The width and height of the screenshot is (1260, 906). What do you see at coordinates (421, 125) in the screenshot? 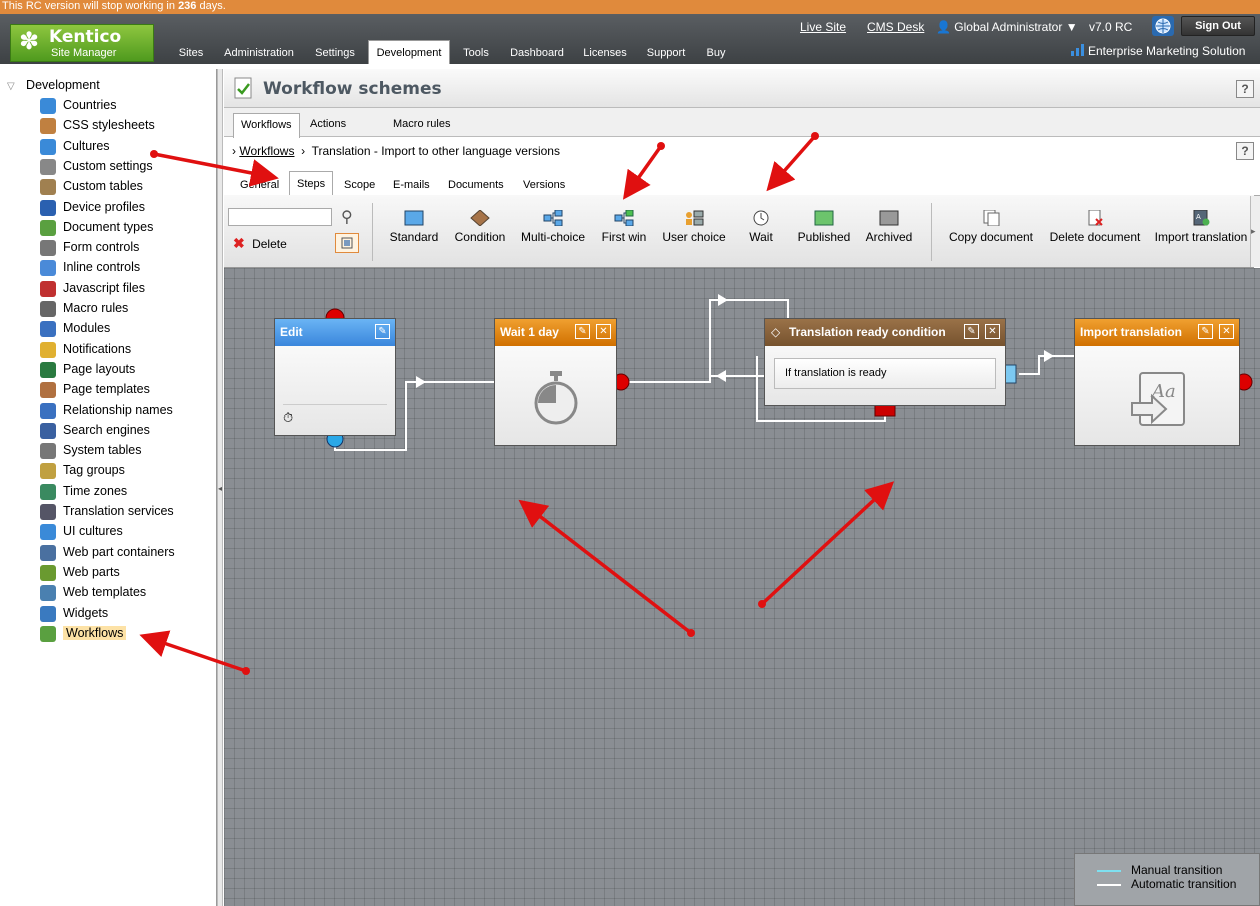
I see `subtab-macro-rules: Macro rules` at bounding box center [421, 125].